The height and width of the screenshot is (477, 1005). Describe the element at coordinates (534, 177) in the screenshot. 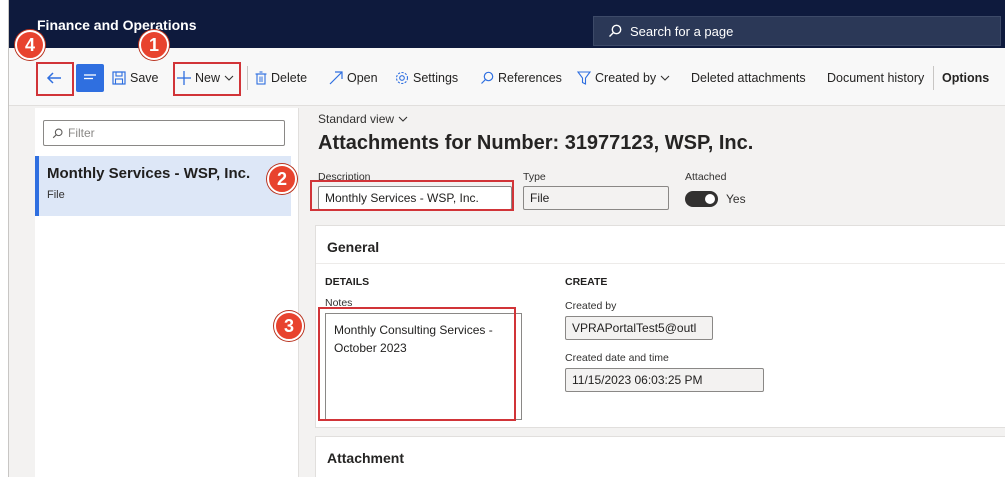

I see `type-label: Type` at that location.